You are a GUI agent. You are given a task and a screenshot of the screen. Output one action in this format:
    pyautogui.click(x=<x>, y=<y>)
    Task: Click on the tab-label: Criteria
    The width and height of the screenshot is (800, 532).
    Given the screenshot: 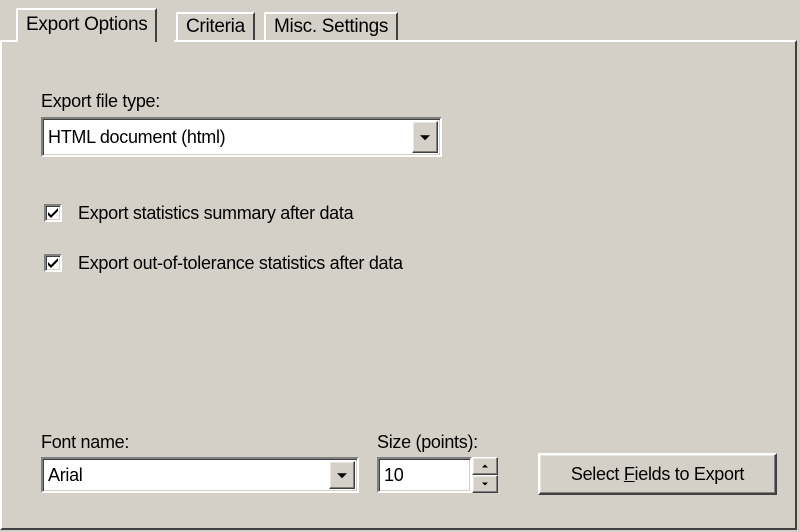 What is the action you would take?
    pyautogui.click(x=215, y=26)
    